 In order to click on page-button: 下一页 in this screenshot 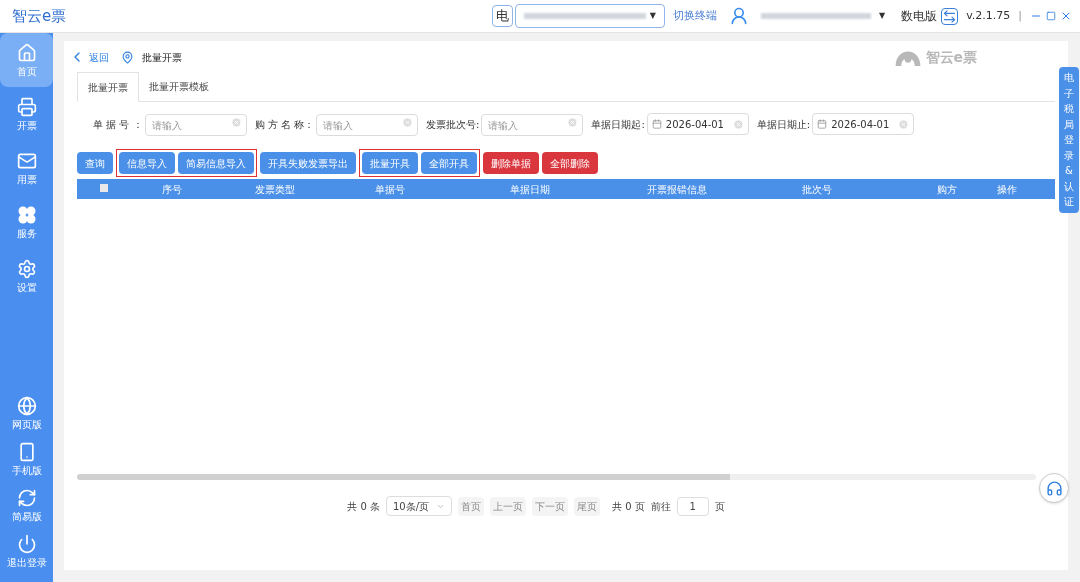, I will do `click(550, 506)`.